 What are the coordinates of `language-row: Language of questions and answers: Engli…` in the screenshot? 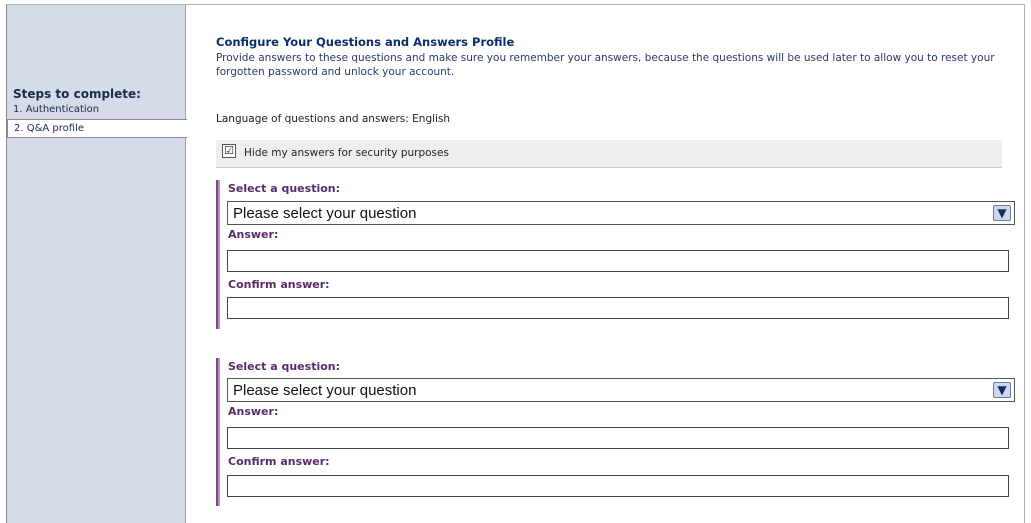 It's located at (333, 119).